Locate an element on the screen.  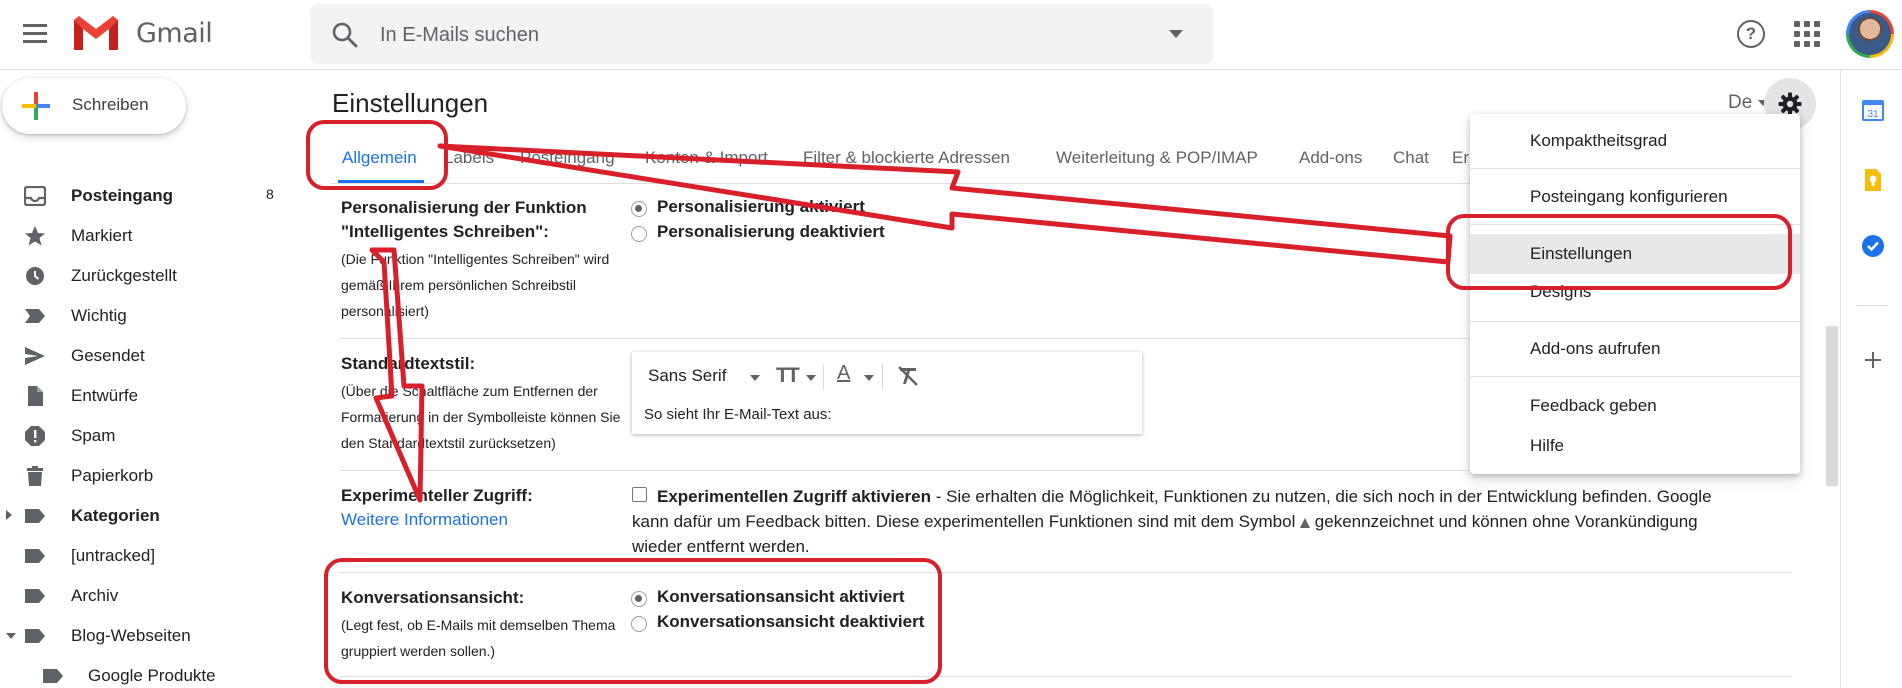
sidebar-item-starred: Markiert is located at coordinates (145, 236).